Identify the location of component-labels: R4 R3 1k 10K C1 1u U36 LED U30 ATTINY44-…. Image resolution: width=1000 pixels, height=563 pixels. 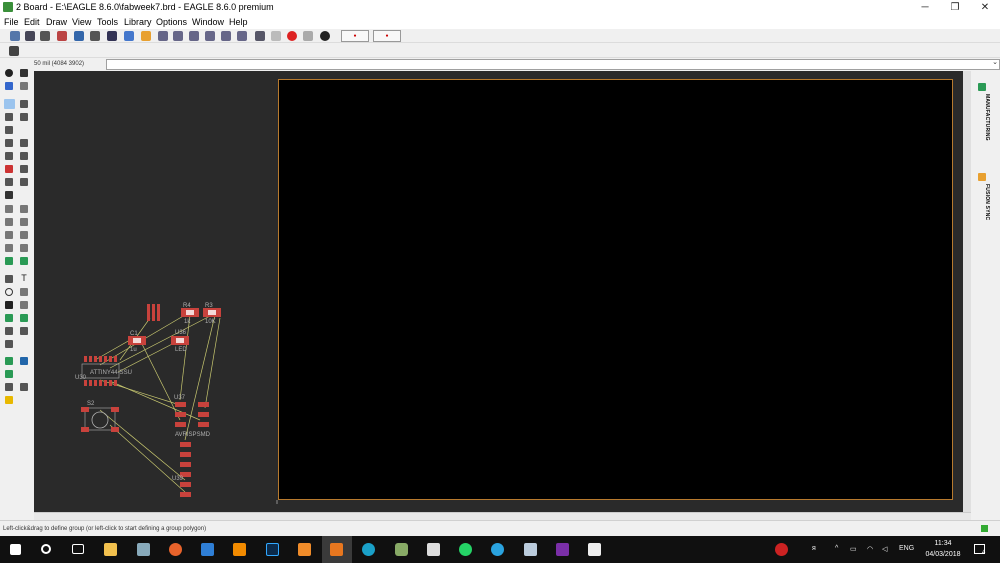
(145, 392).